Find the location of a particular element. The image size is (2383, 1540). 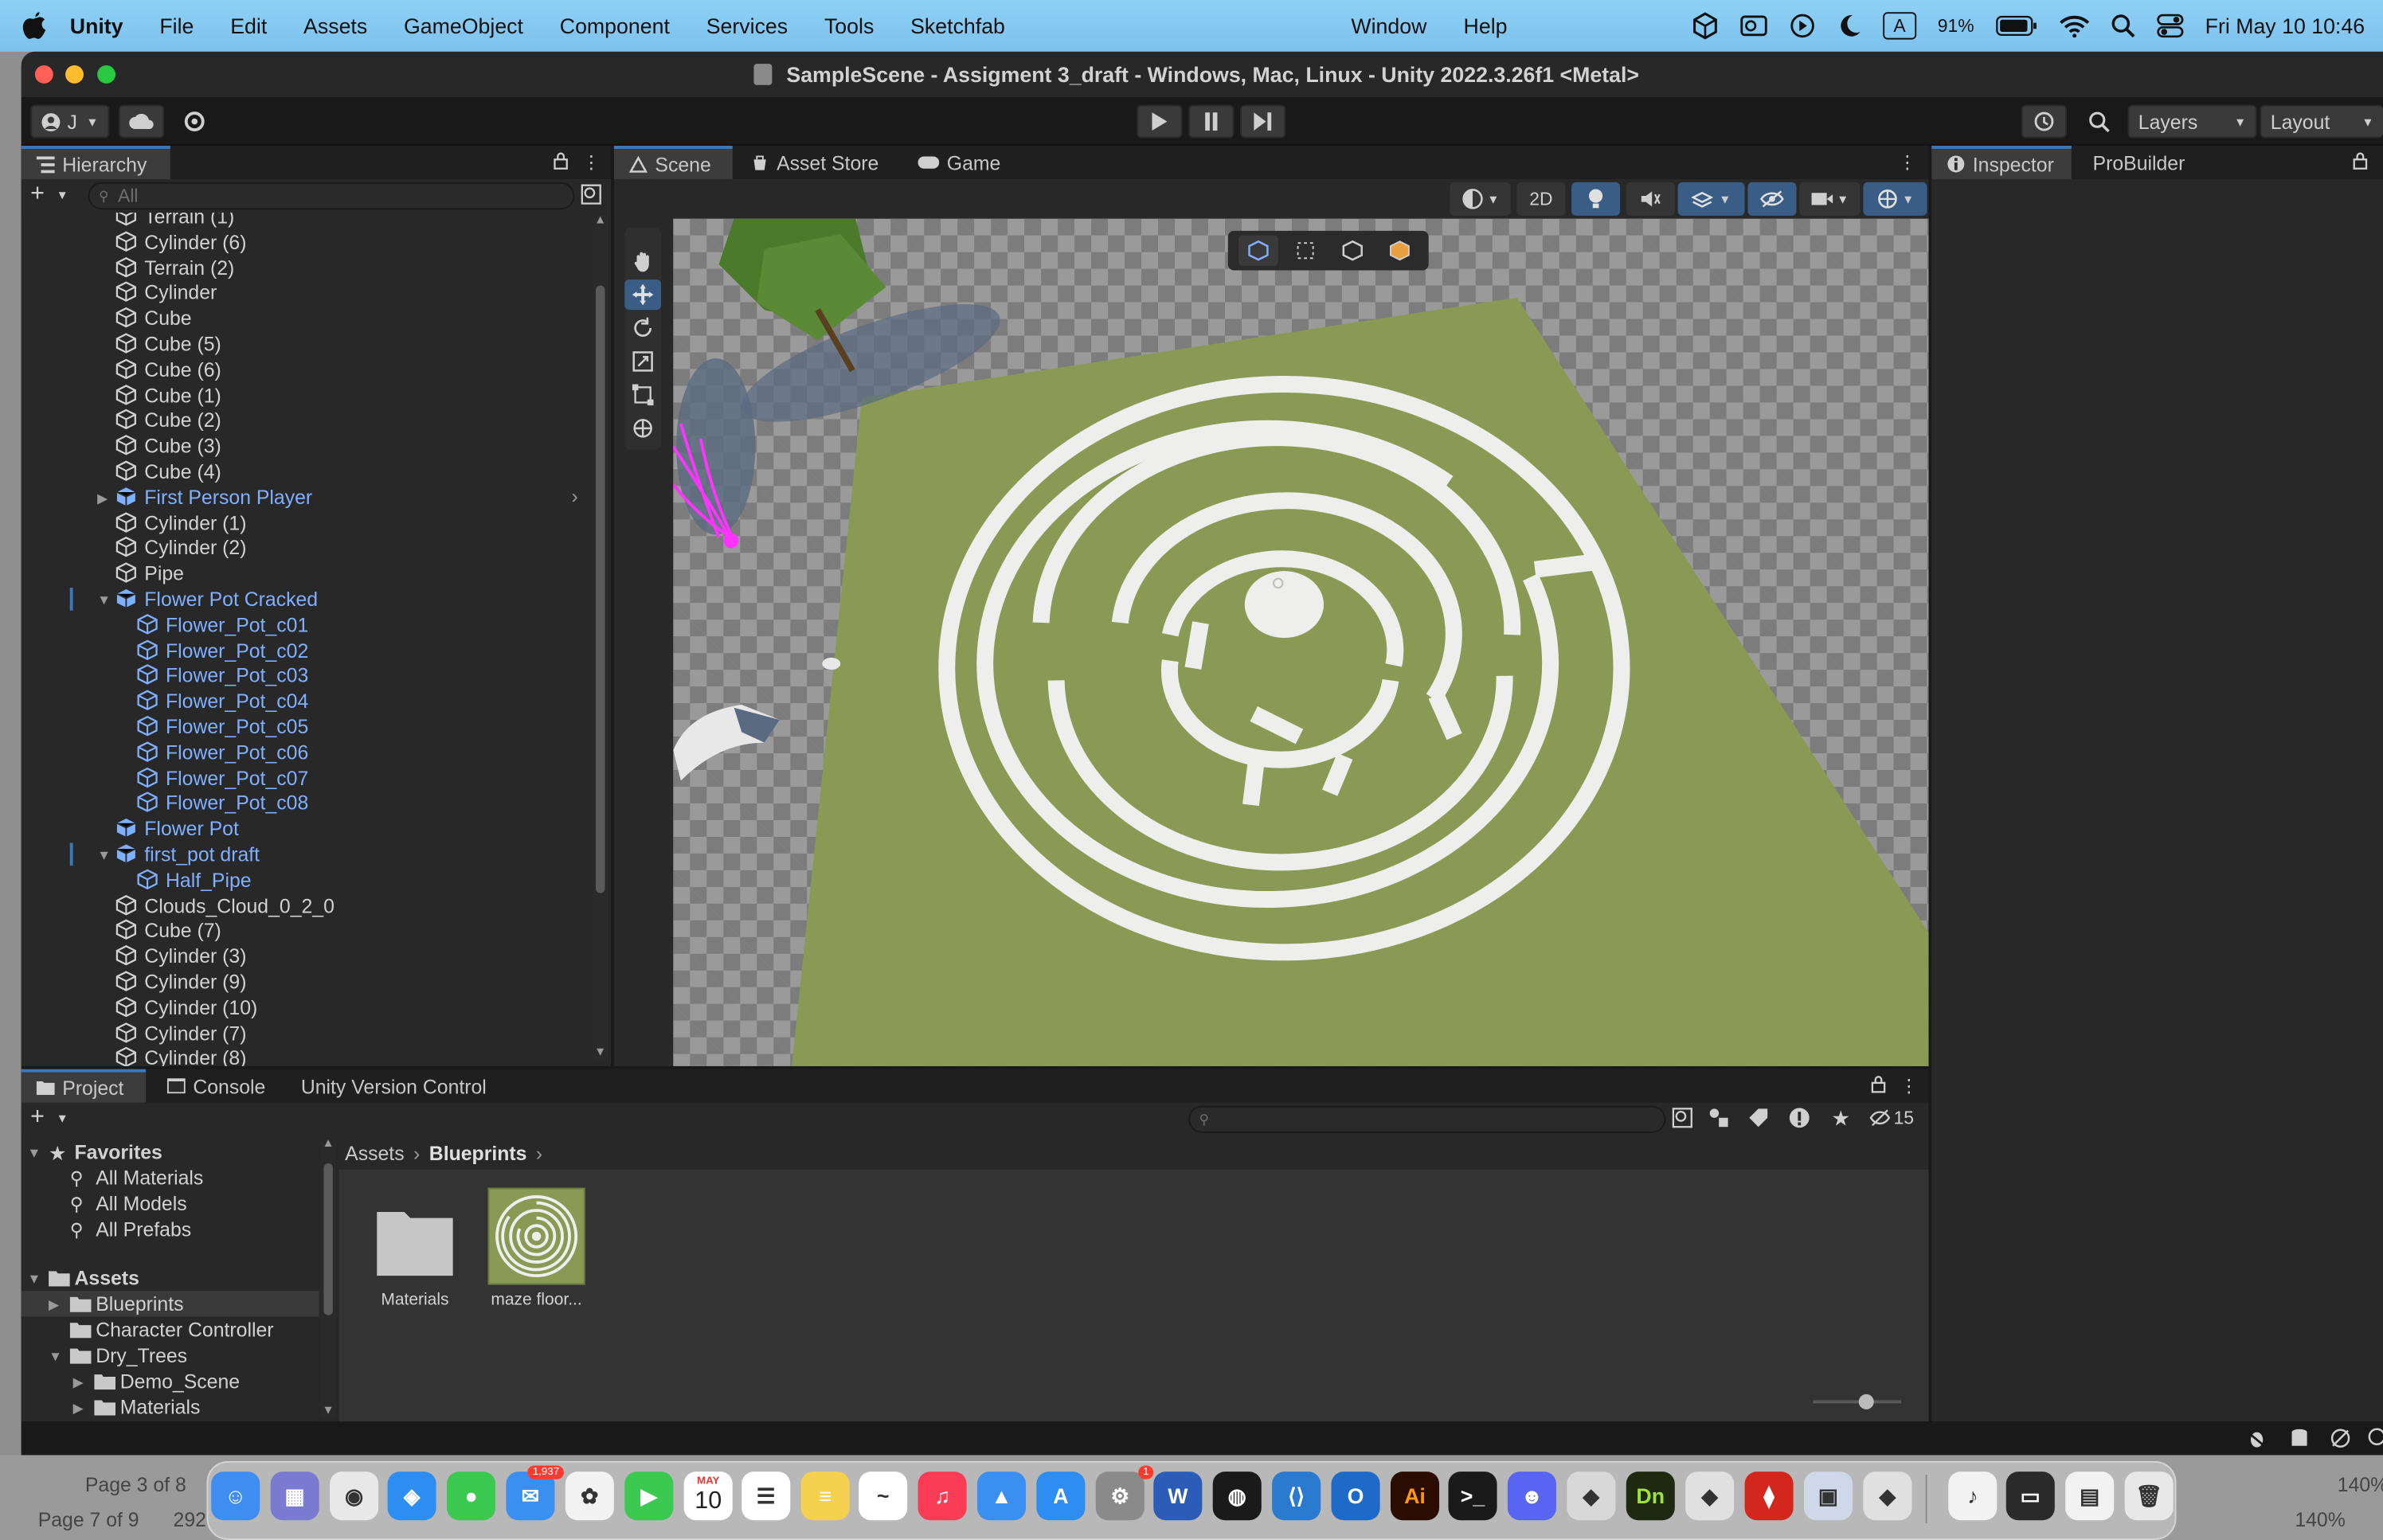

battery-icon is located at coordinates (2016, 26).